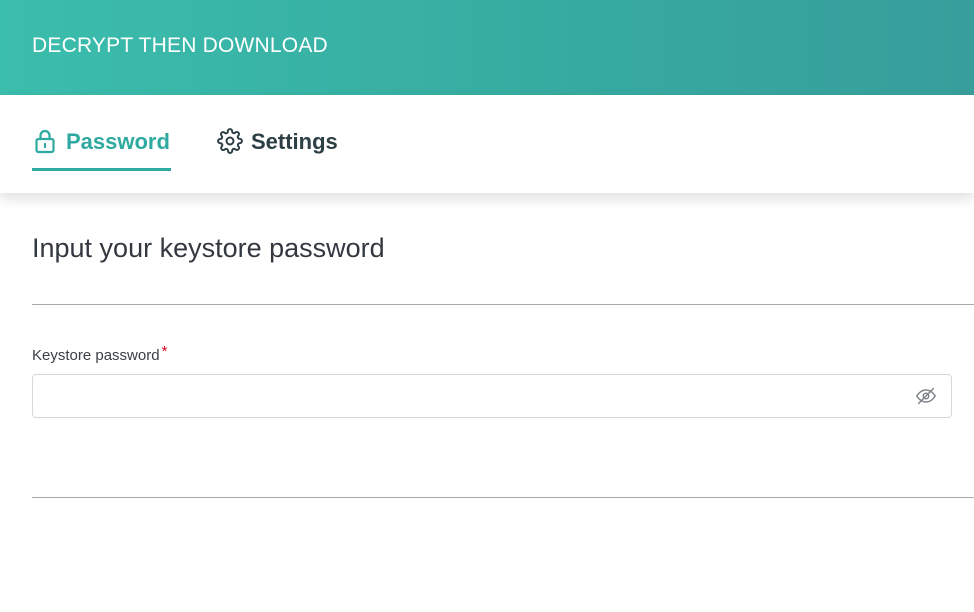 The width and height of the screenshot is (974, 612). Describe the element at coordinates (180, 45) in the screenshot. I see `header-title: DECRYPT THEN DOWNLOAD` at that location.